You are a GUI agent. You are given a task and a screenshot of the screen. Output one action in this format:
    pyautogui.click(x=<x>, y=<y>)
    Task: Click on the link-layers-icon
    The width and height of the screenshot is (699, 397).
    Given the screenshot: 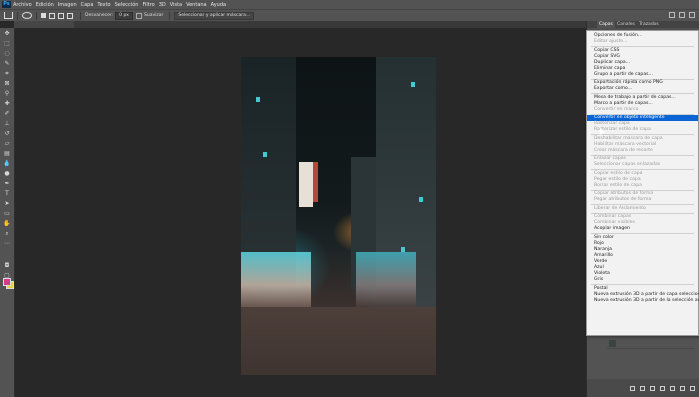 What is the action you would take?
    pyautogui.click(x=632, y=388)
    